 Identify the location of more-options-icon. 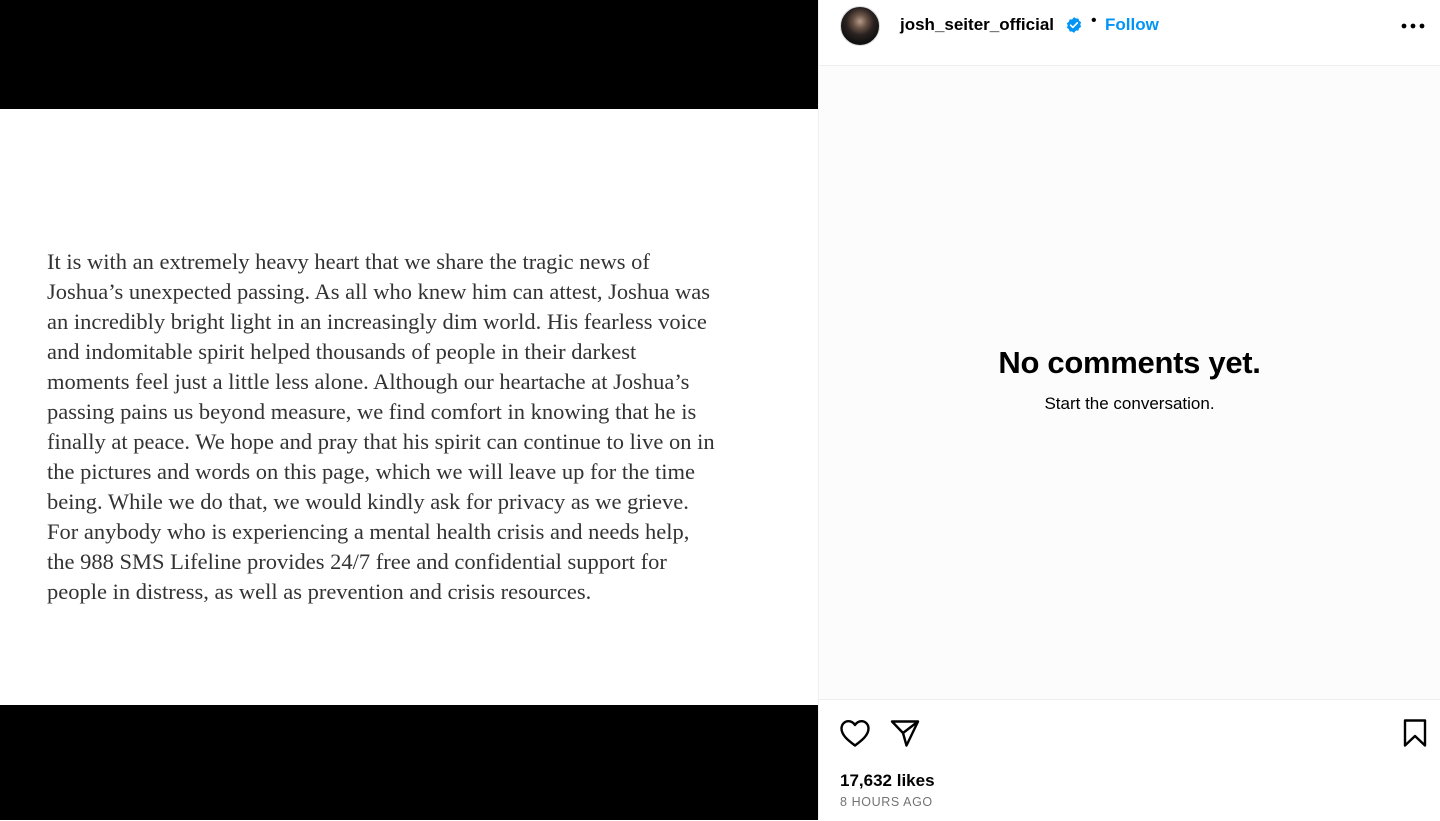
(1413, 26).